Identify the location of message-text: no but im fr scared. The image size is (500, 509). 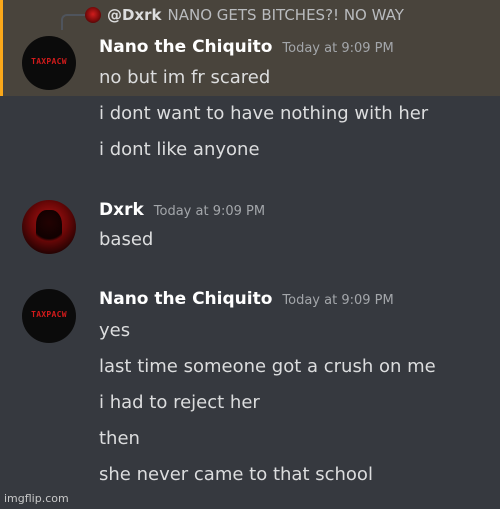
(185, 77).